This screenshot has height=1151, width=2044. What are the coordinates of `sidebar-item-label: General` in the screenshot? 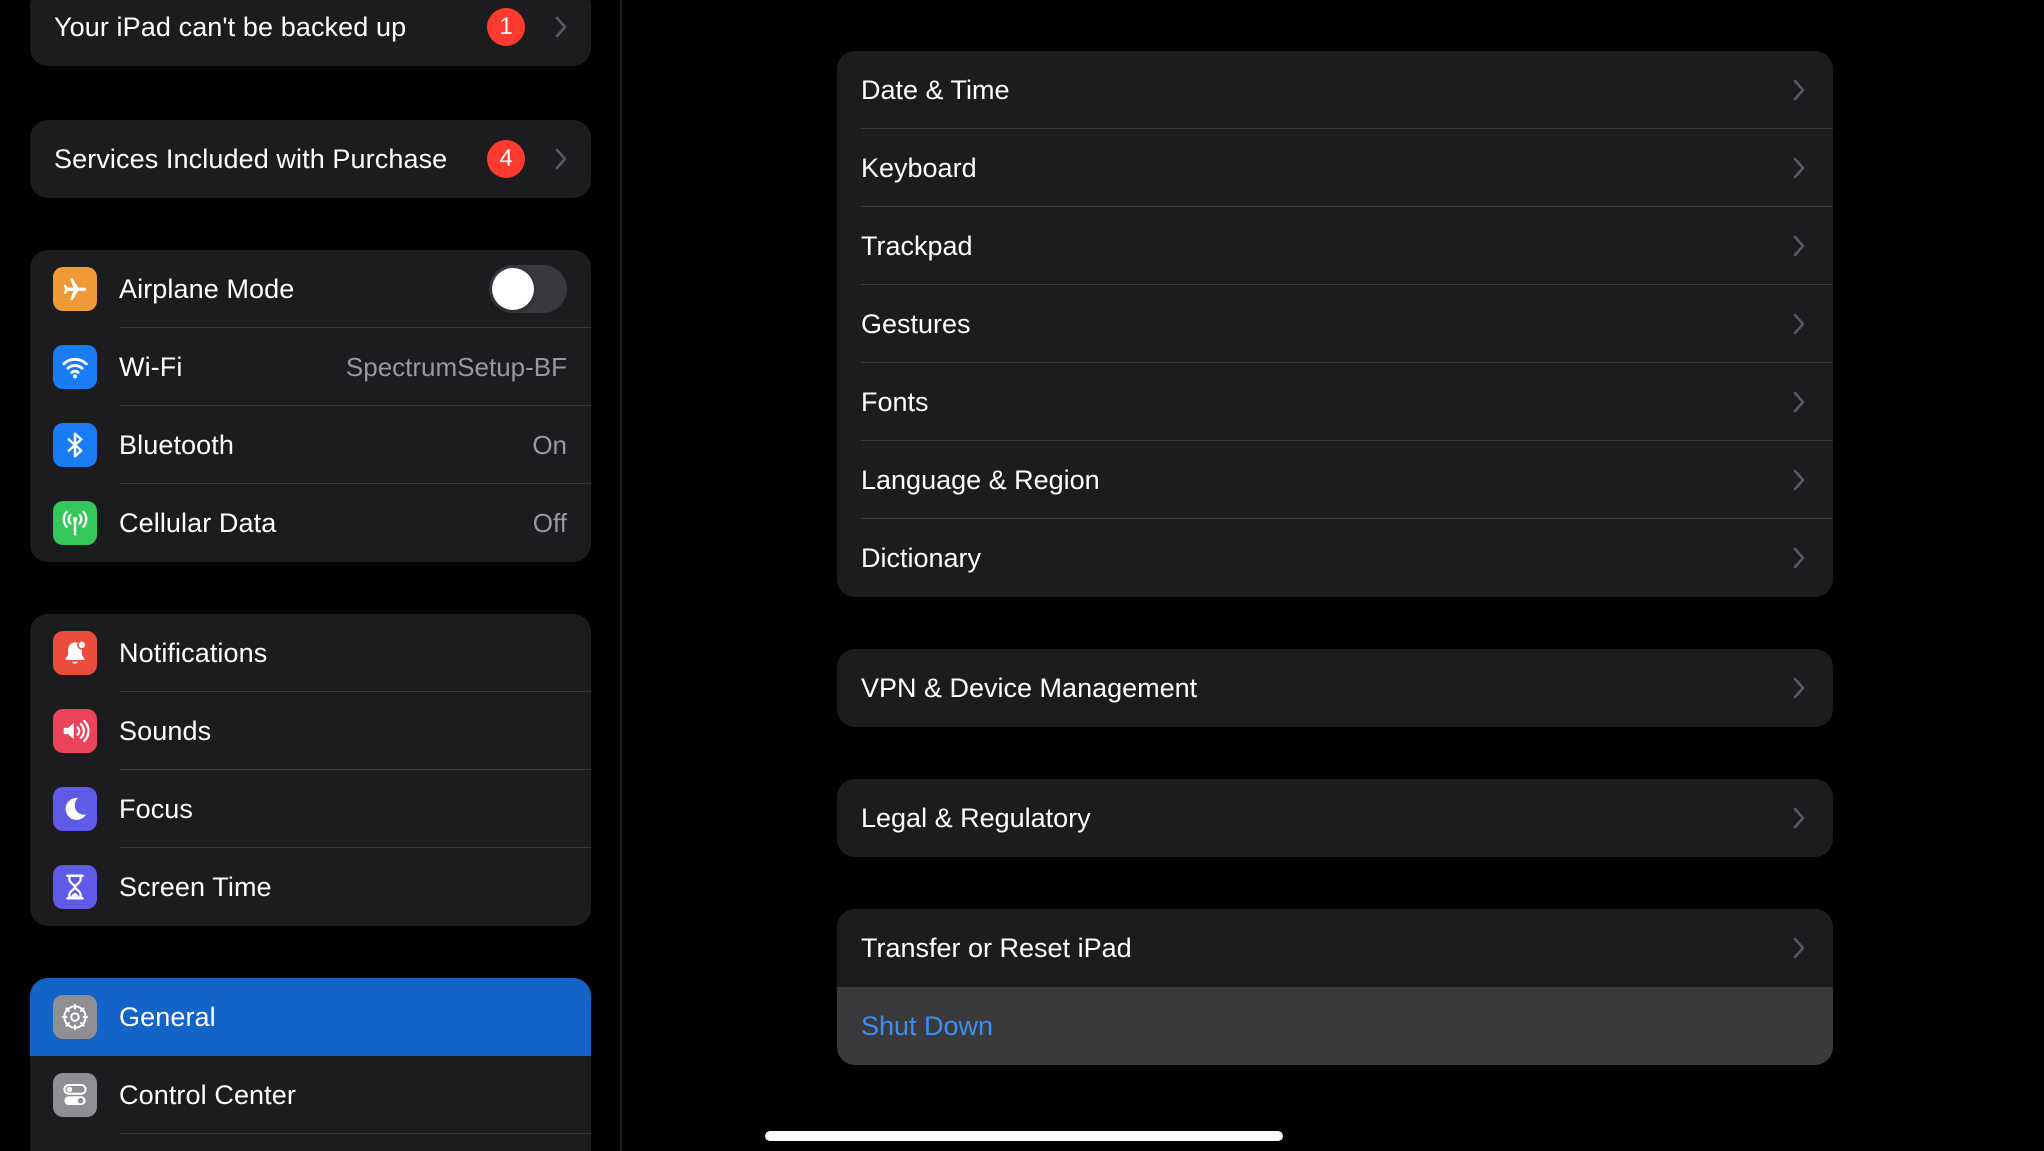 It's located at (167, 1016).